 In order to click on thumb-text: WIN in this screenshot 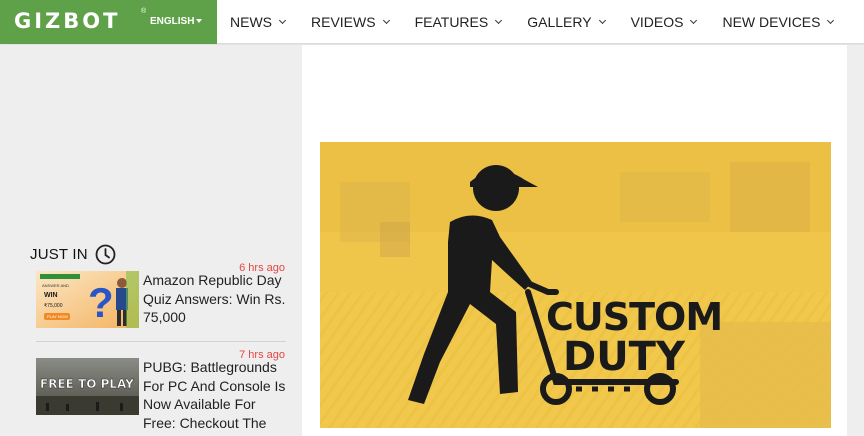, I will do `click(51, 295)`.